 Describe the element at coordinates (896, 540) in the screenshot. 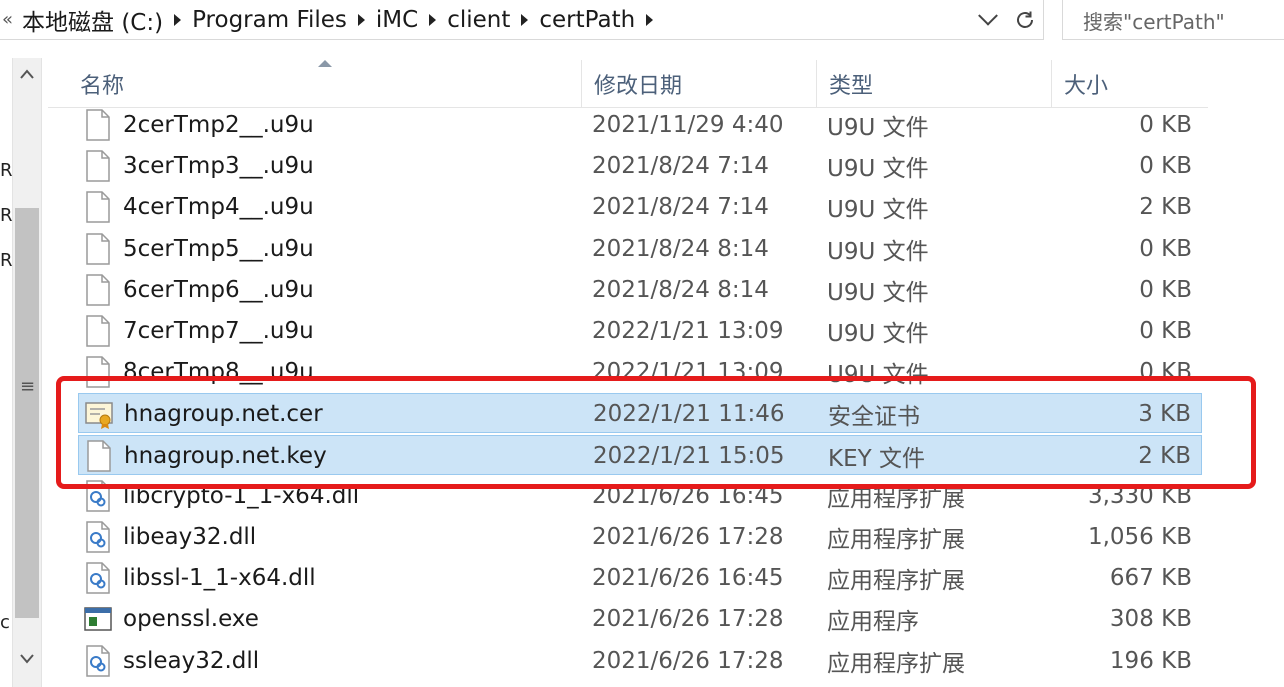

I see `file-type: 应用程序扩展` at that location.